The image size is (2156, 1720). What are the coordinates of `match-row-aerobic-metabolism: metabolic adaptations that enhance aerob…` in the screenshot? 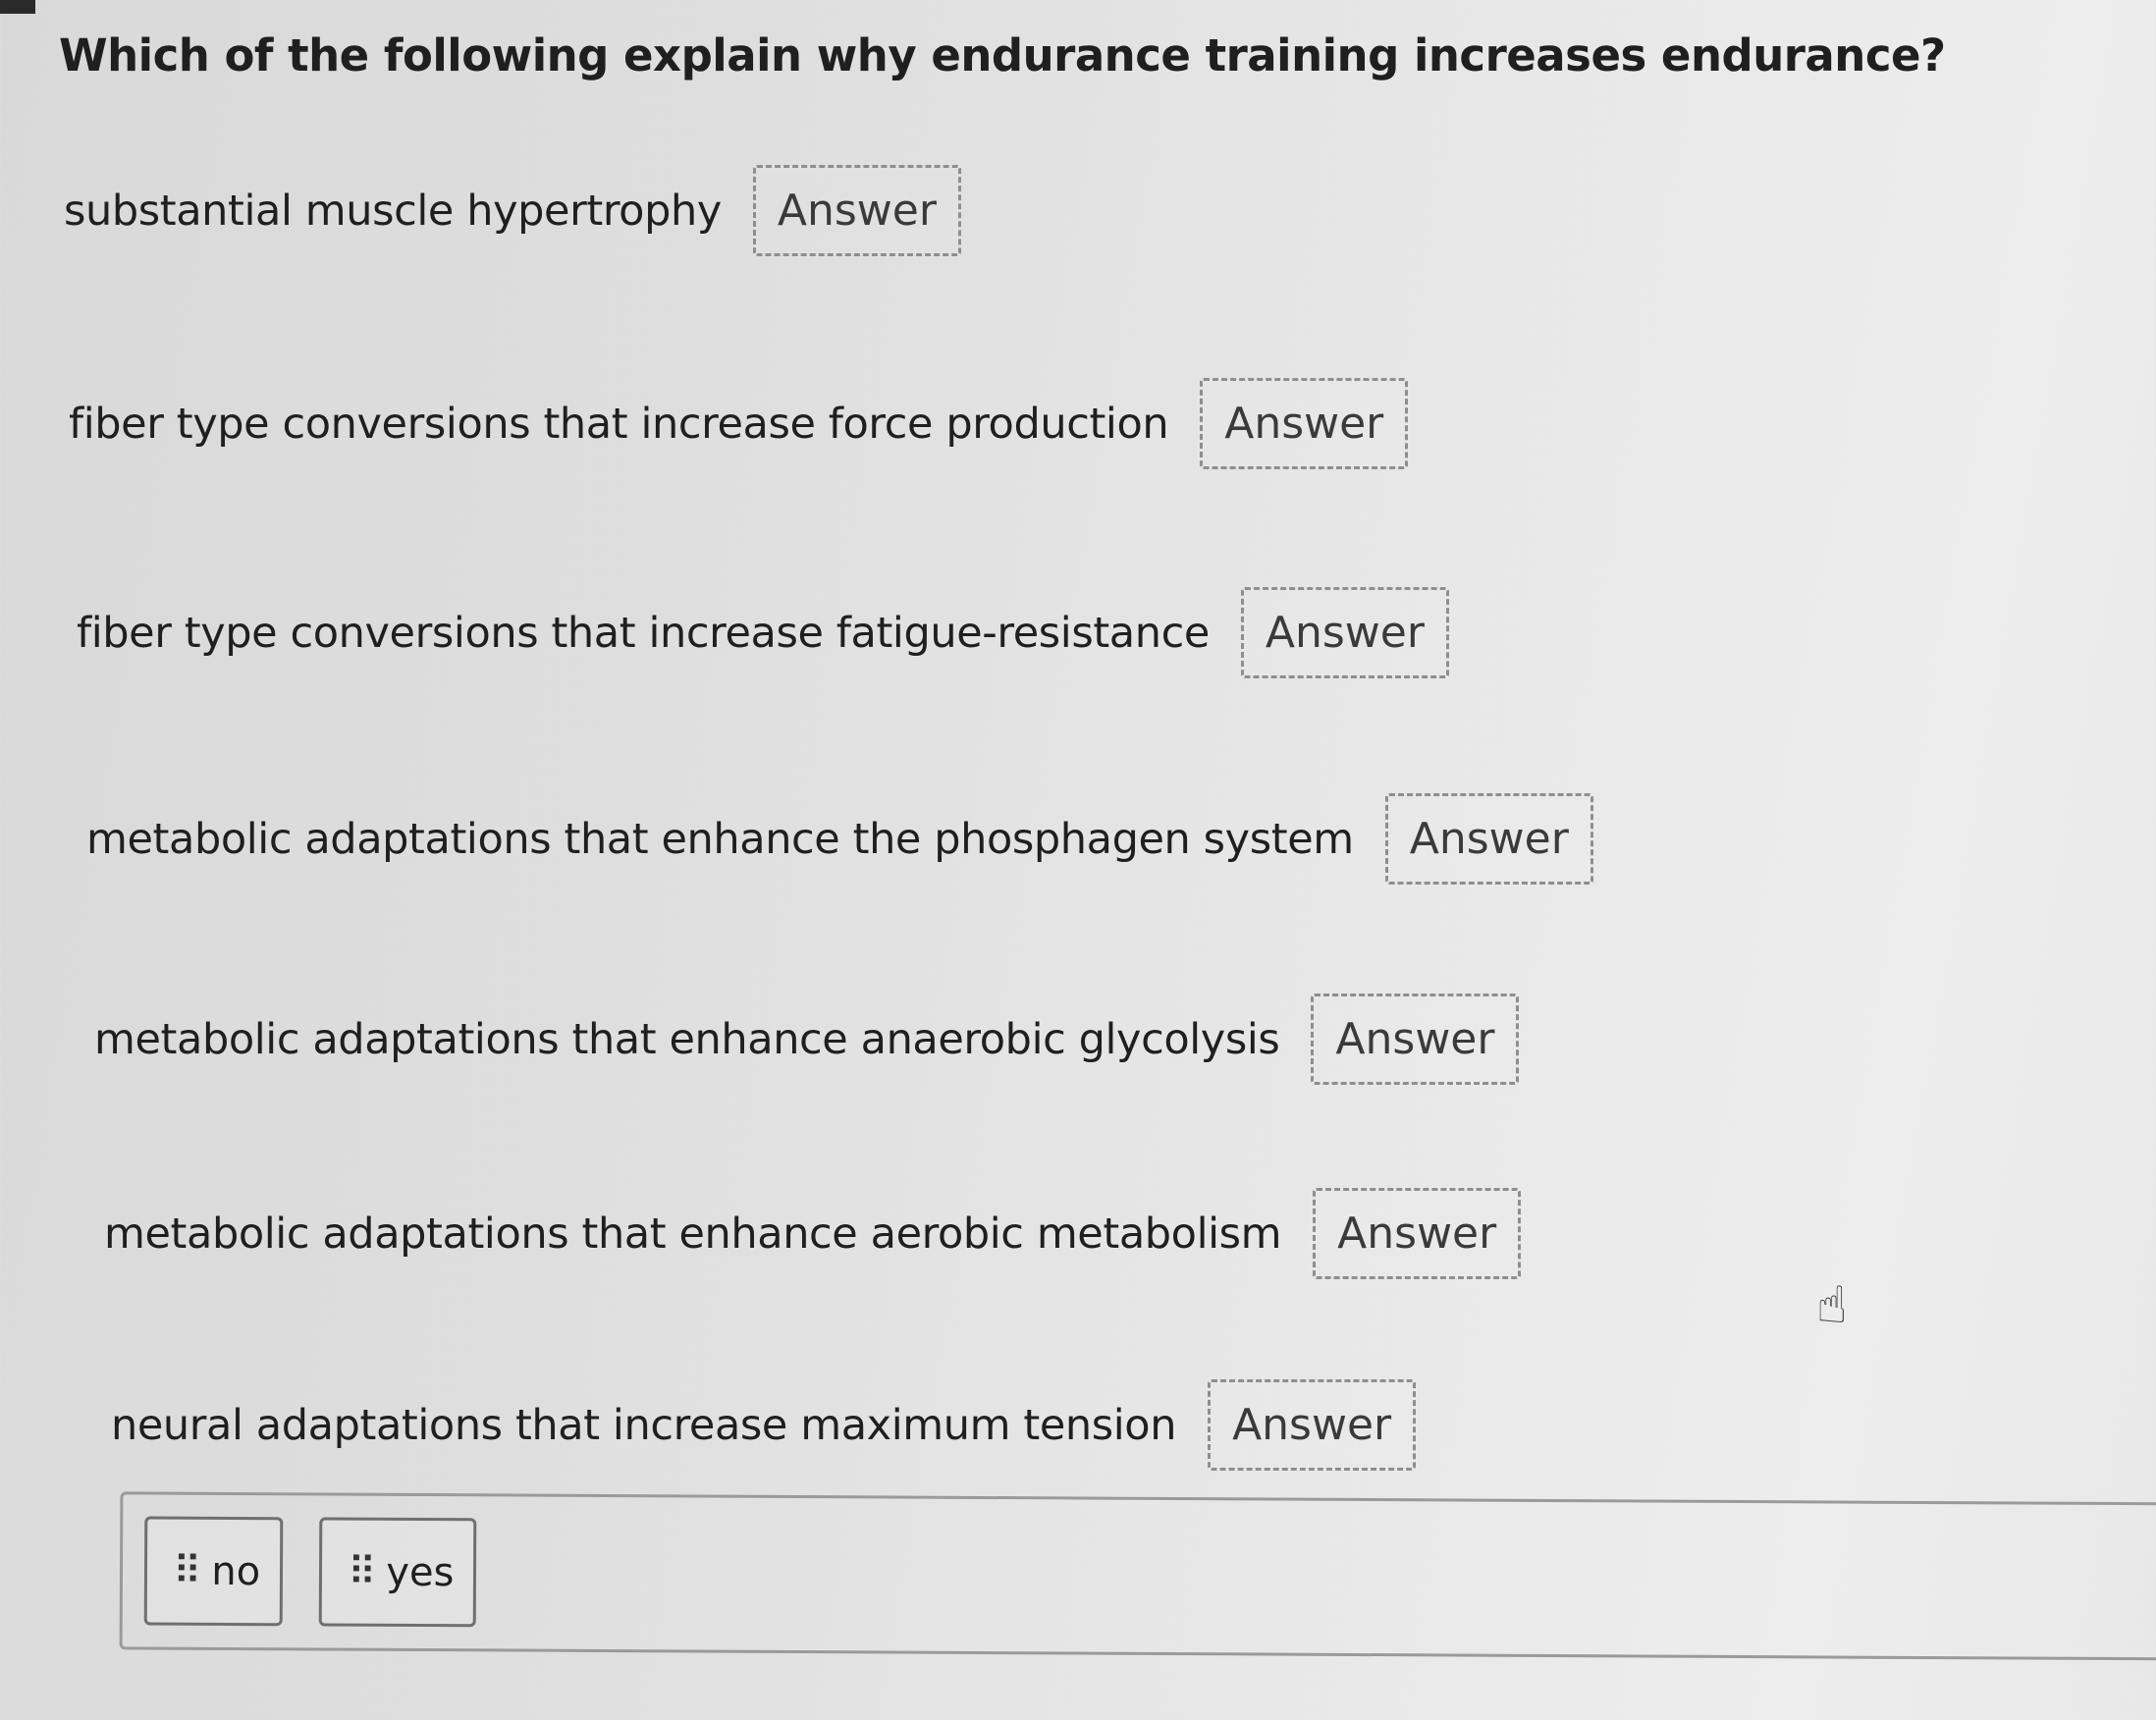 It's located at (813, 1233).